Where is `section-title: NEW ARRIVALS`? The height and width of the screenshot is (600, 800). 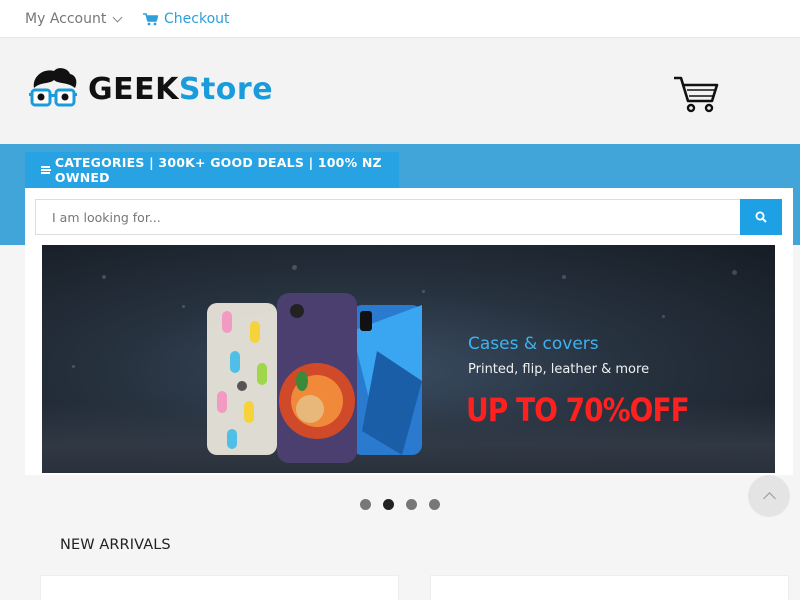
section-title: NEW ARRIVALS is located at coordinates (115, 545).